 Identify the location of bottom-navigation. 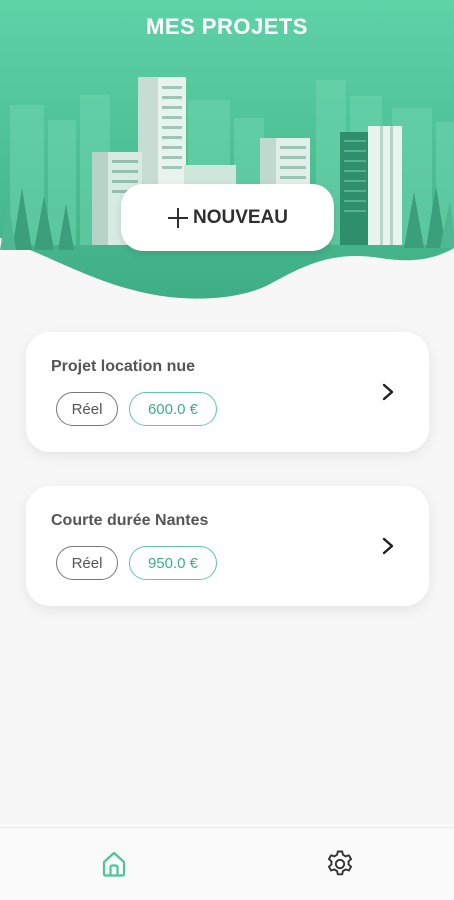
(227, 863).